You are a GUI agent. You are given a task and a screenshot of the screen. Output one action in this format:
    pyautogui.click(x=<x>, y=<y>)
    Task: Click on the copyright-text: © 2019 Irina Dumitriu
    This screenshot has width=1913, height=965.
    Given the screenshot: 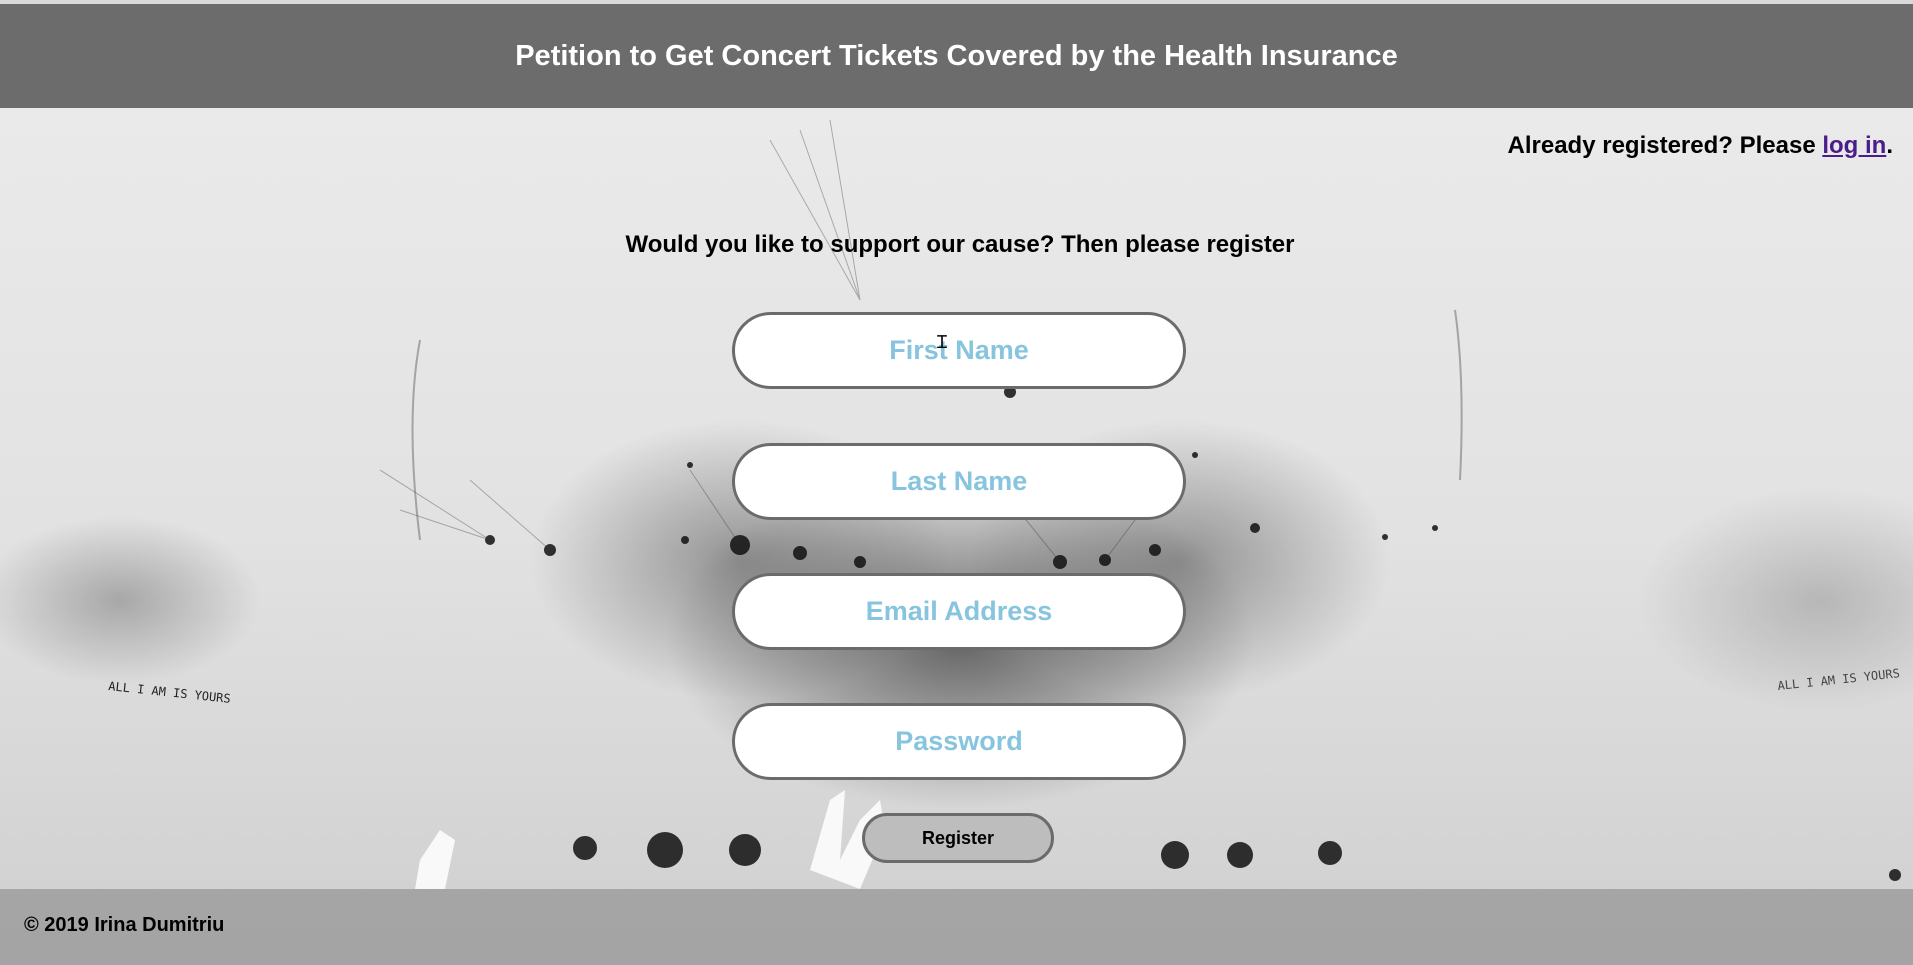 What is the action you would take?
    pyautogui.click(x=124, y=925)
    